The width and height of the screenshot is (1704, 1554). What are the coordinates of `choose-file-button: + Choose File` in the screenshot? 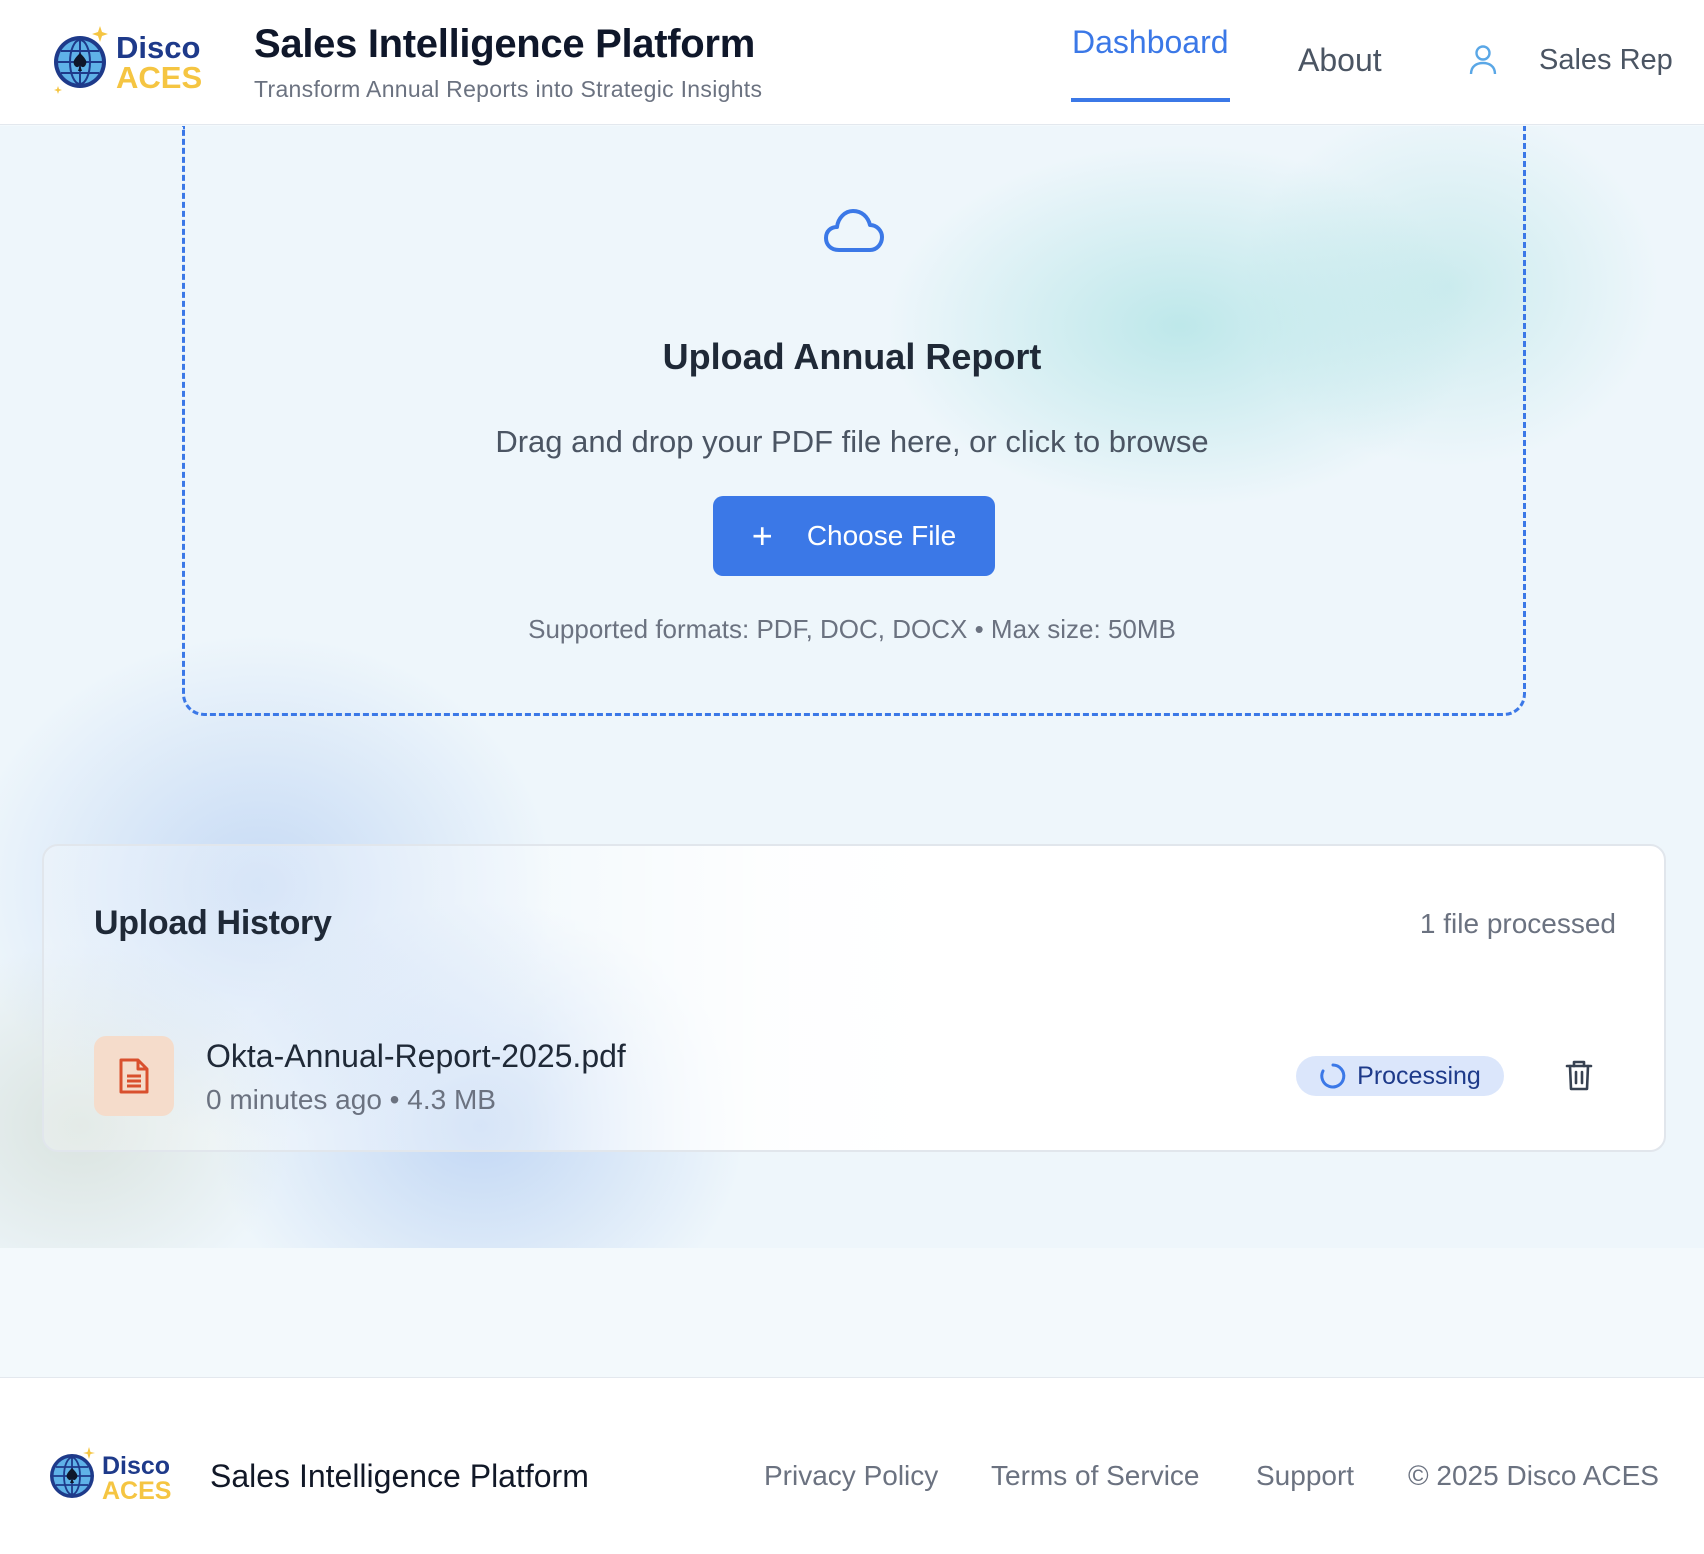 It's located at (854, 536).